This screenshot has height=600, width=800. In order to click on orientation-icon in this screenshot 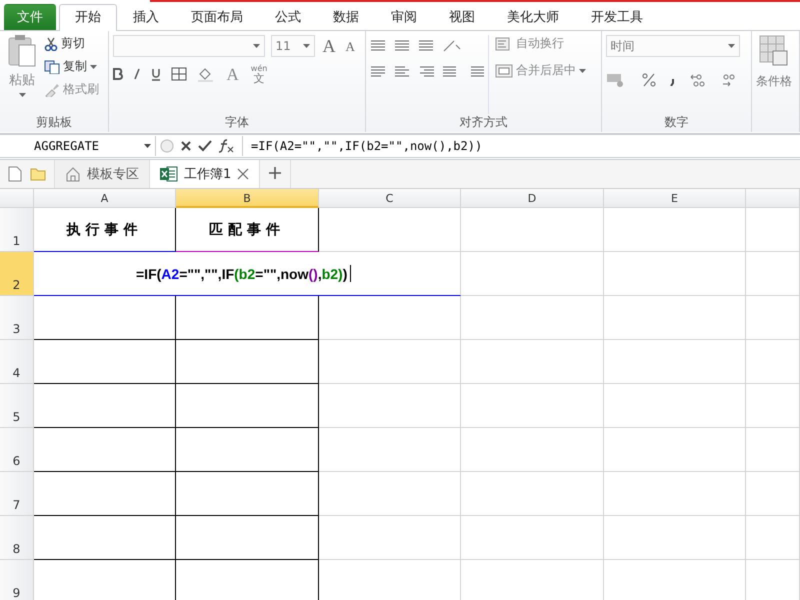, I will do `click(452, 46)`.